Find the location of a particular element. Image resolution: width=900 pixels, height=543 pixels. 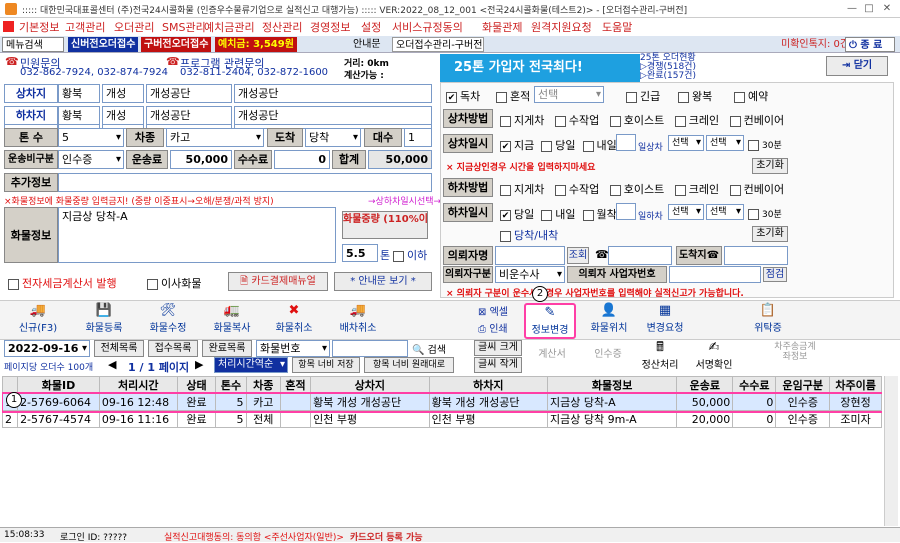

etax-option: 전자세금계산서 발행 is located at coordinates (62, 283).